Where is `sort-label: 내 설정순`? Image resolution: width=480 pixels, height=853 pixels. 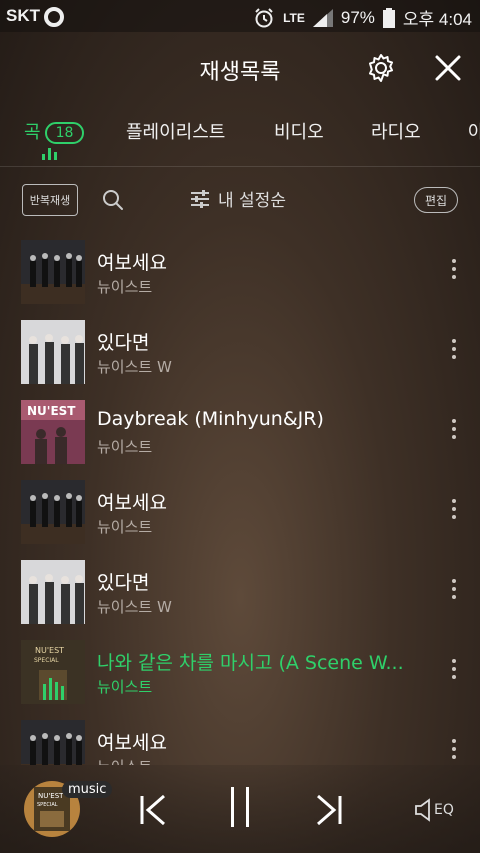 sort-label: 내 설정순 is located at coordinates (252, 201).